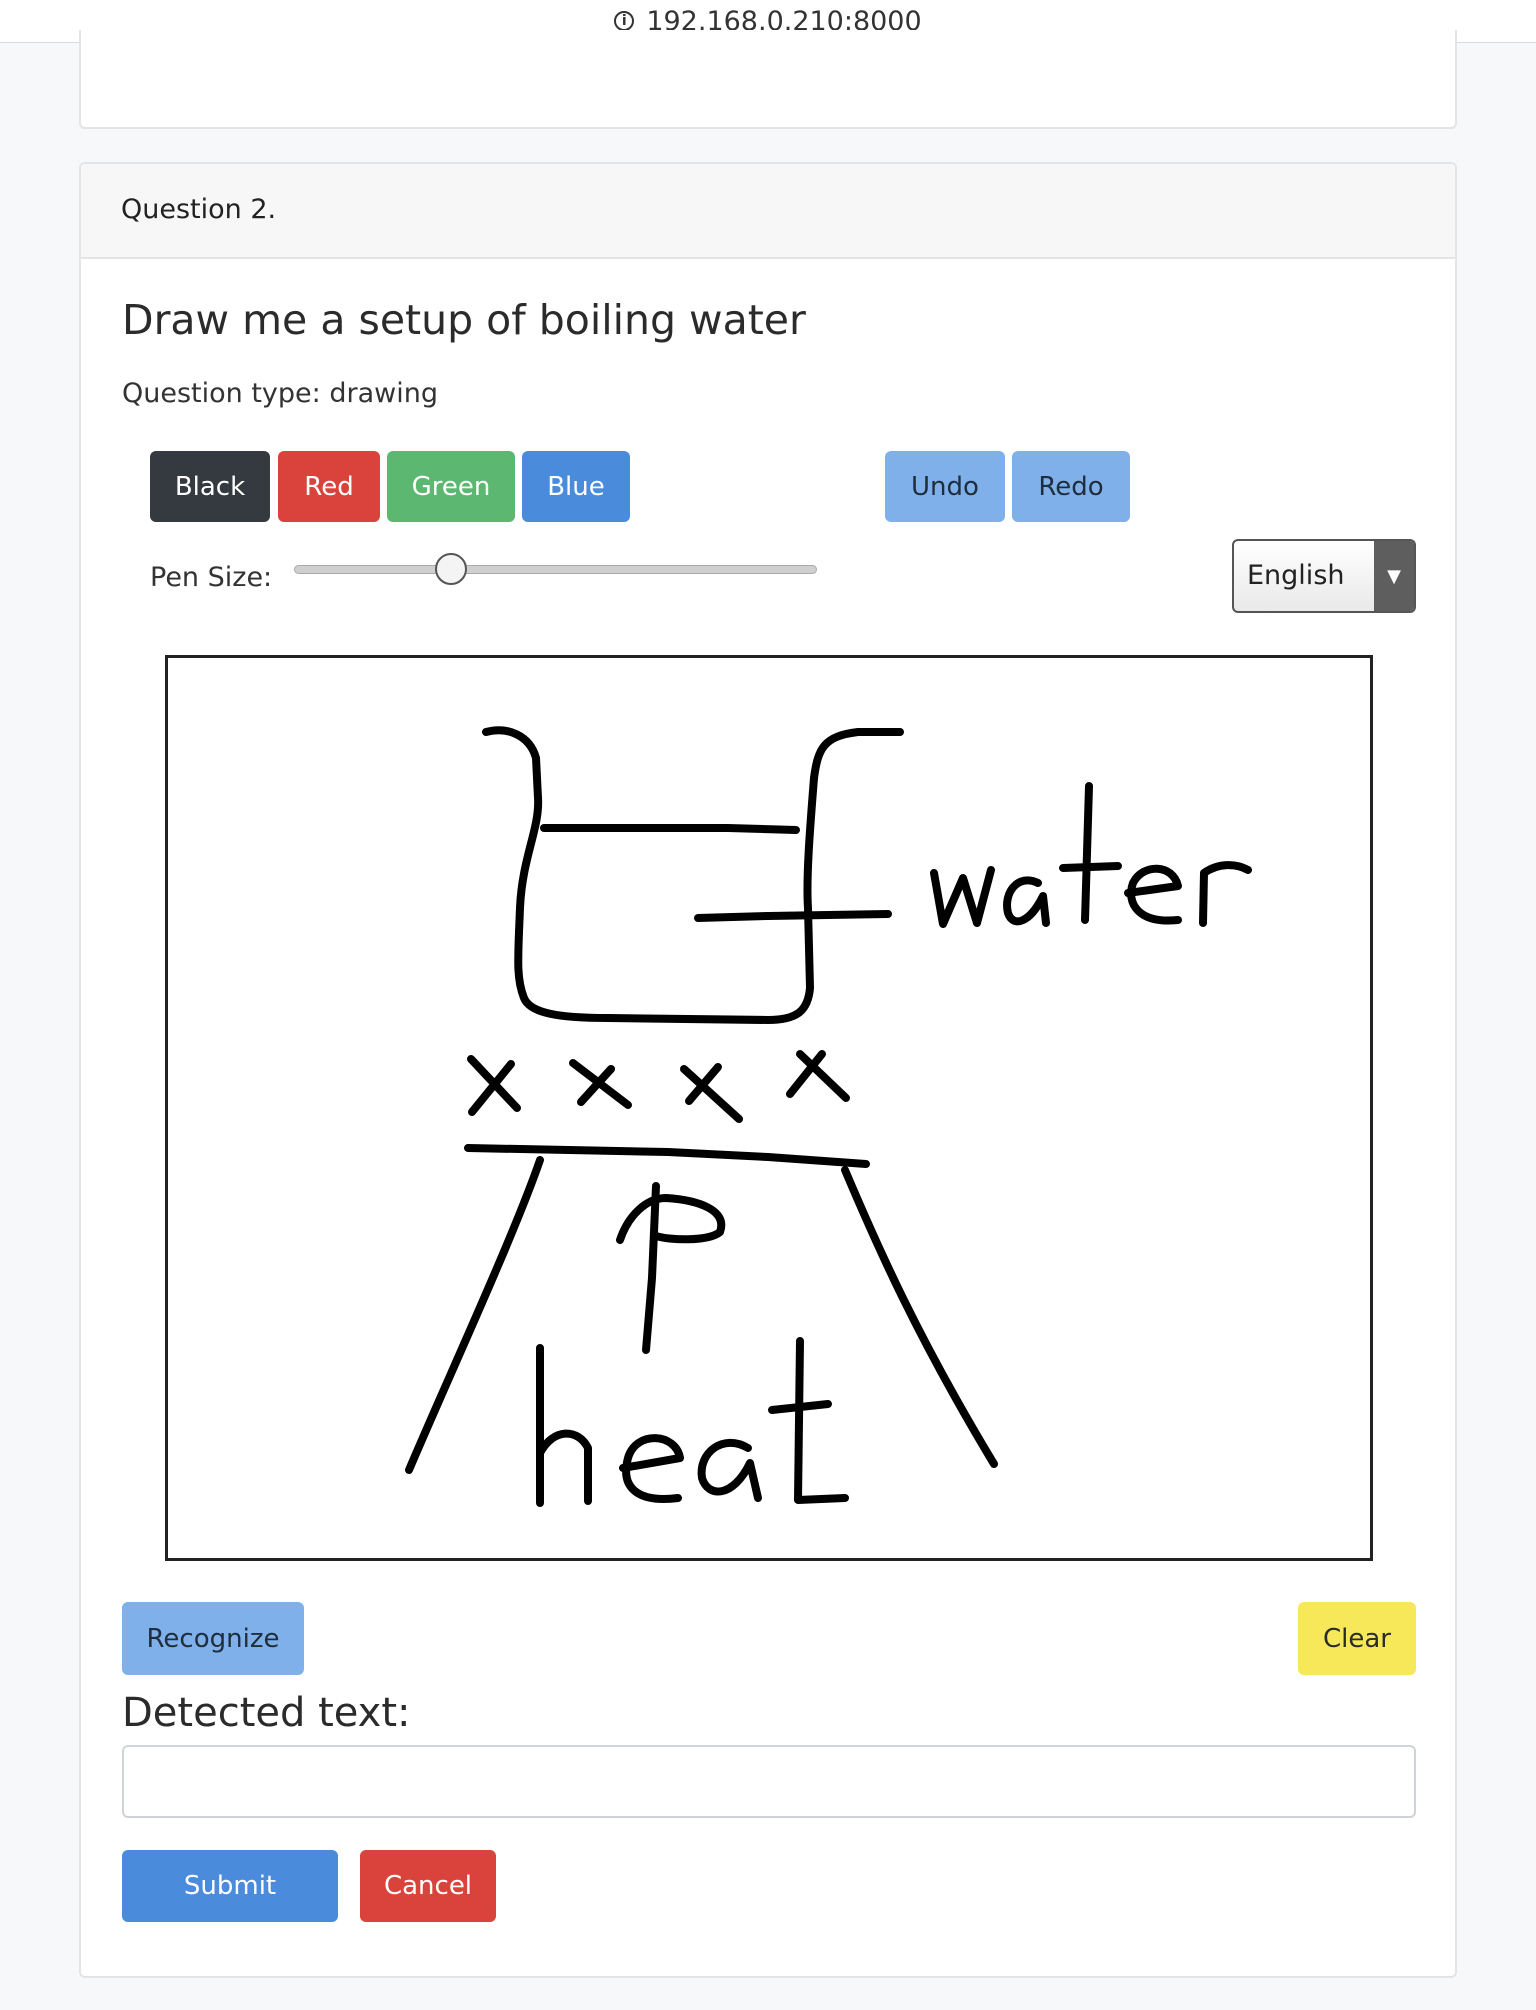  What do you see at coordinates (555, 569) in the screenshot?
I see `pen-size-slider` at bounding box center [555, 569].